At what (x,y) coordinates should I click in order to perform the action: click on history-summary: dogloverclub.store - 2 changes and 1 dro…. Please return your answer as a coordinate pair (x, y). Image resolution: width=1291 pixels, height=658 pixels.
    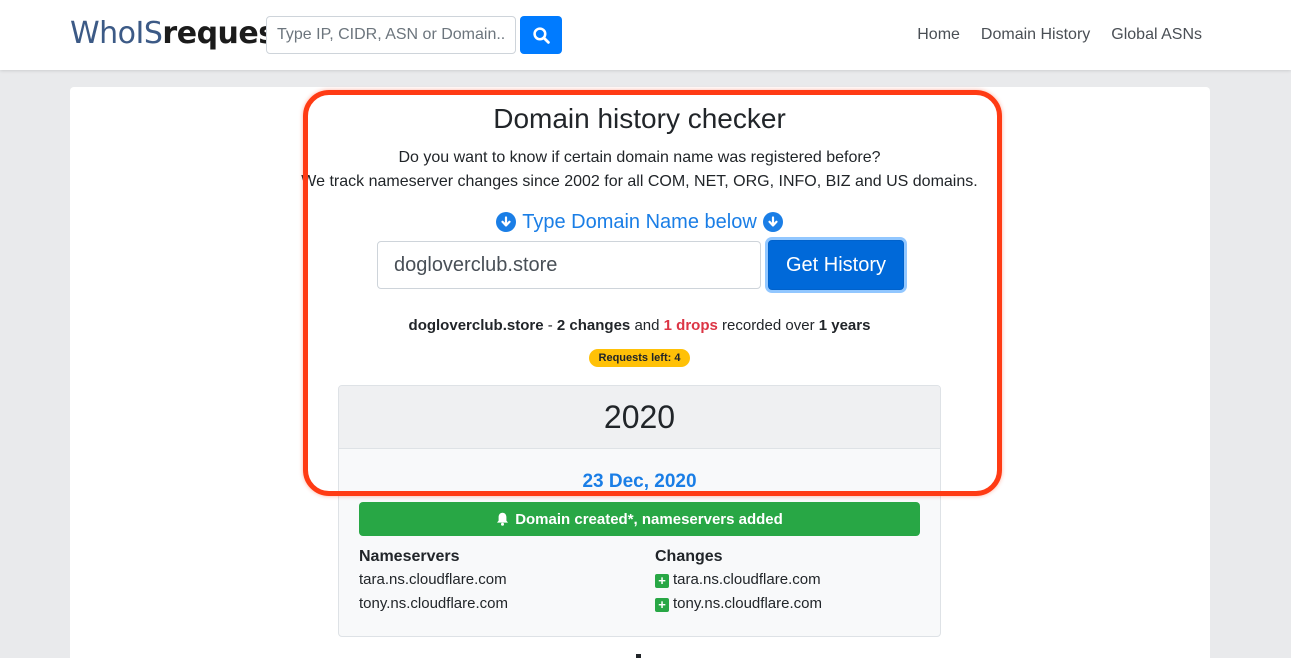
    Looking at the image, I should click on (639, 326).